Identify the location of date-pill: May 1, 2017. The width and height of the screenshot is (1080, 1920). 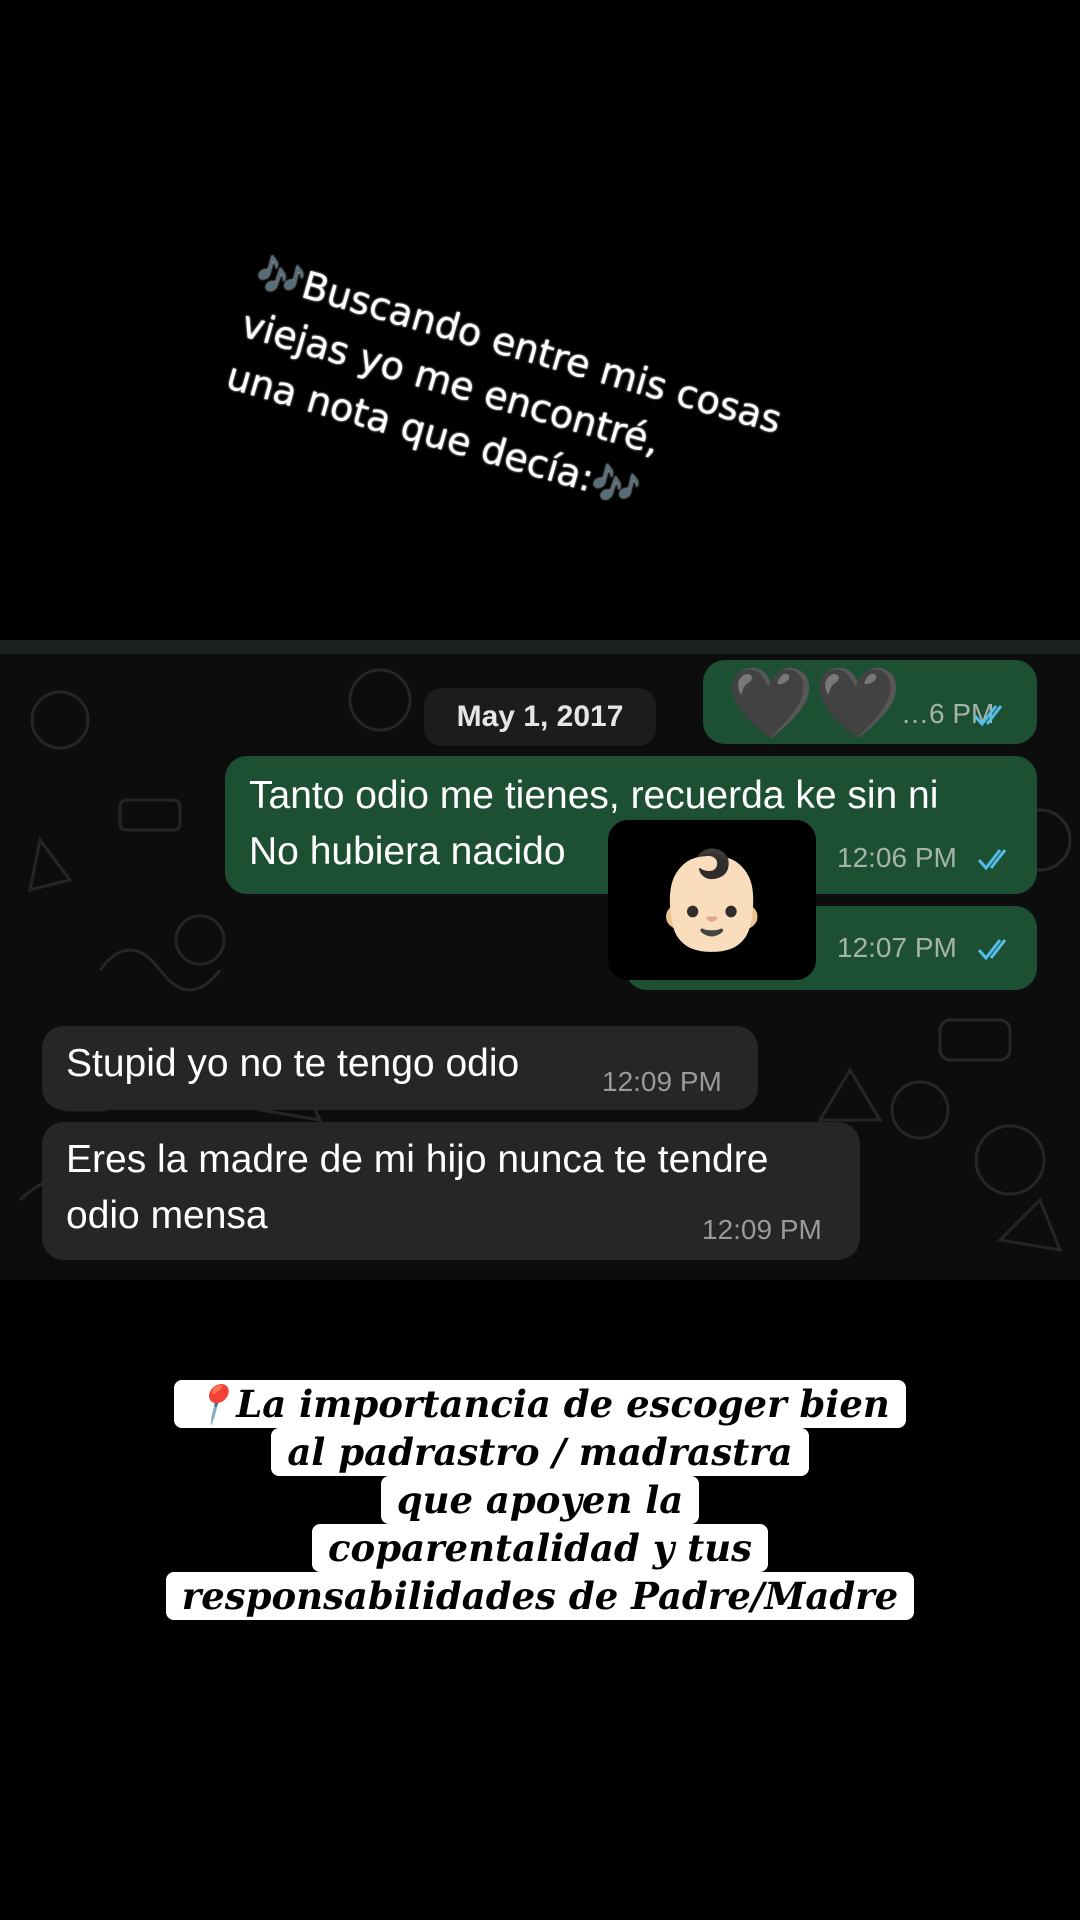
(540, 717).